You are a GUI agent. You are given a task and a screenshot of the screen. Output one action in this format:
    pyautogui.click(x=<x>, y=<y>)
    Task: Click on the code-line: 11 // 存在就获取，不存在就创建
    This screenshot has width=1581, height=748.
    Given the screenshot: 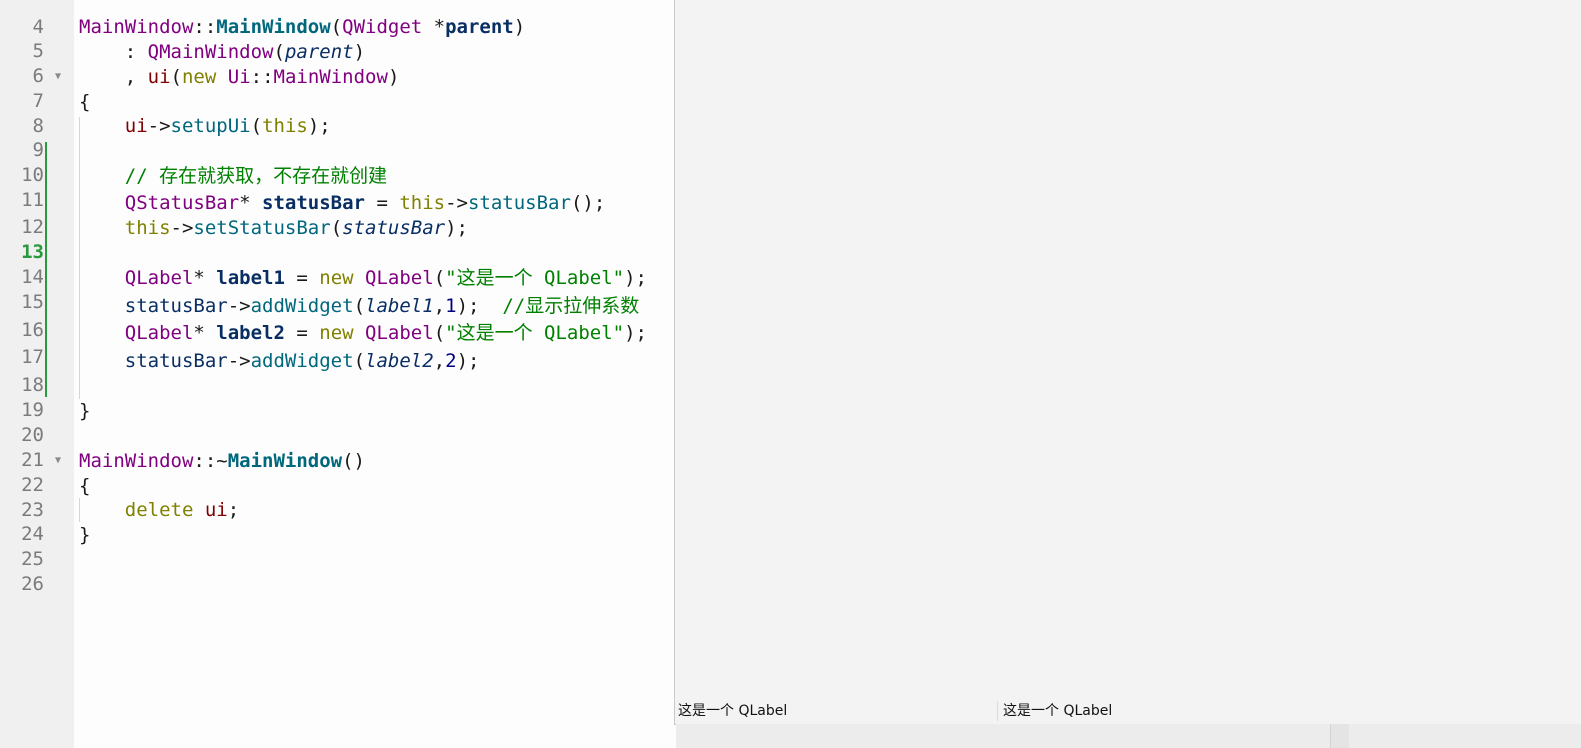 What is the action you would take?
    pyautogui.click(x=338, y=187)
    